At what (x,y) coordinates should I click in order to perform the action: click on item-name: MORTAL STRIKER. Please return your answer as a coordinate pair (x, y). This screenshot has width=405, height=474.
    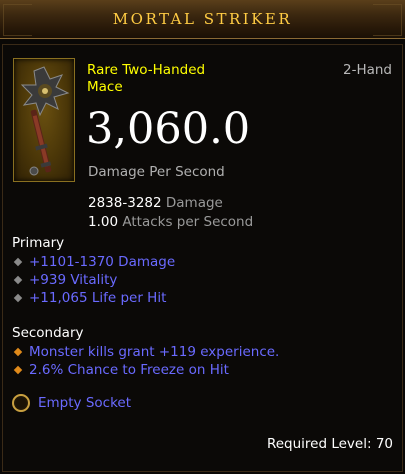
    Looking at the image, I should click on (202, 19).